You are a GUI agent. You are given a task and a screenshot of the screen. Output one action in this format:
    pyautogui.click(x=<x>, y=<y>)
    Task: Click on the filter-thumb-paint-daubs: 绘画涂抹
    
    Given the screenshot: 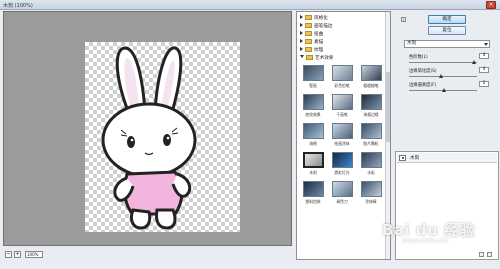 What is the action you would take?
    pyautogui.click(x=342, y=137)
    